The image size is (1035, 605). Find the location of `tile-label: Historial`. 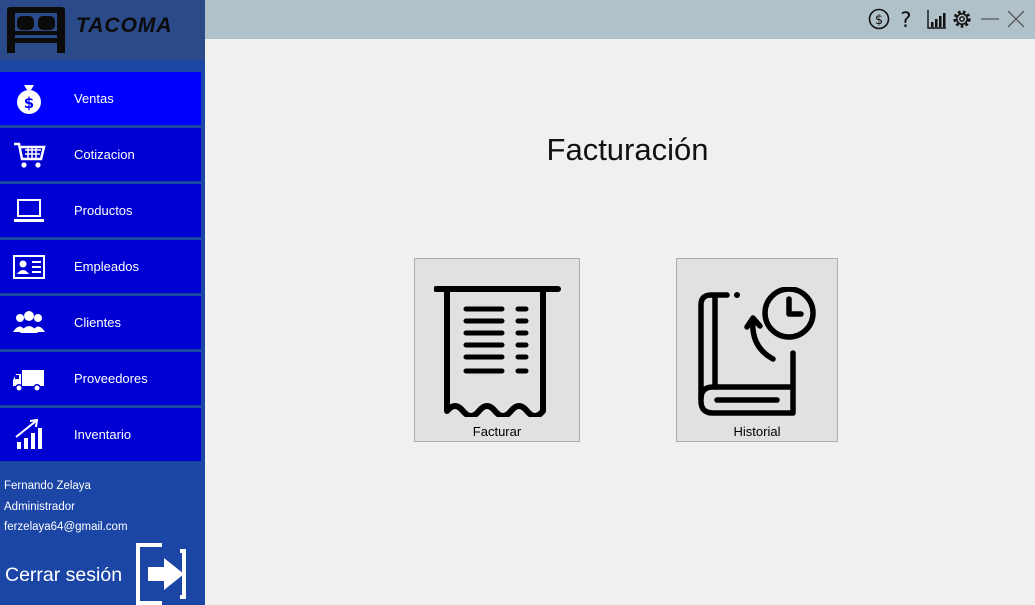

tile-label: Historial is located at coordinates (757, 431).